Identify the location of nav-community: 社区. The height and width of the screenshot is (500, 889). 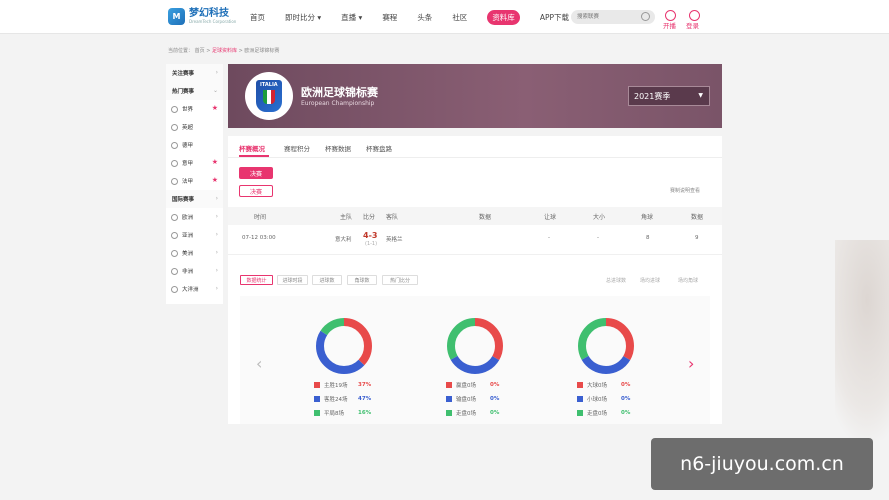
(459, 17).